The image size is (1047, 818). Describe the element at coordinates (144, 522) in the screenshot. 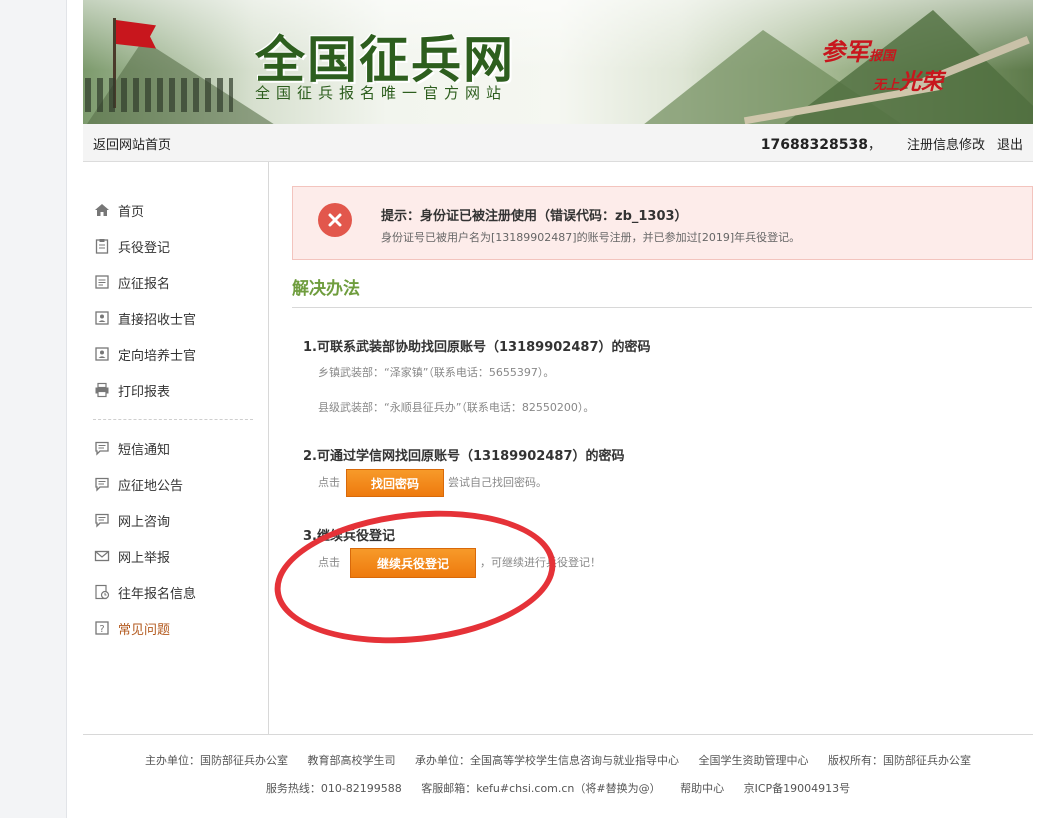

I see `sidebar-item-label: 网上咨询` at that location.